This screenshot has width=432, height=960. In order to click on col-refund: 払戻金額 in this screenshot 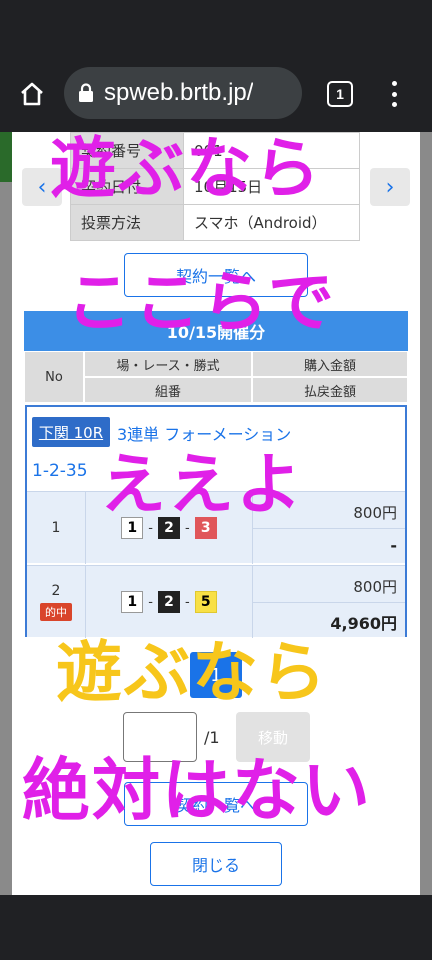, I will do `click(330, 390)`.